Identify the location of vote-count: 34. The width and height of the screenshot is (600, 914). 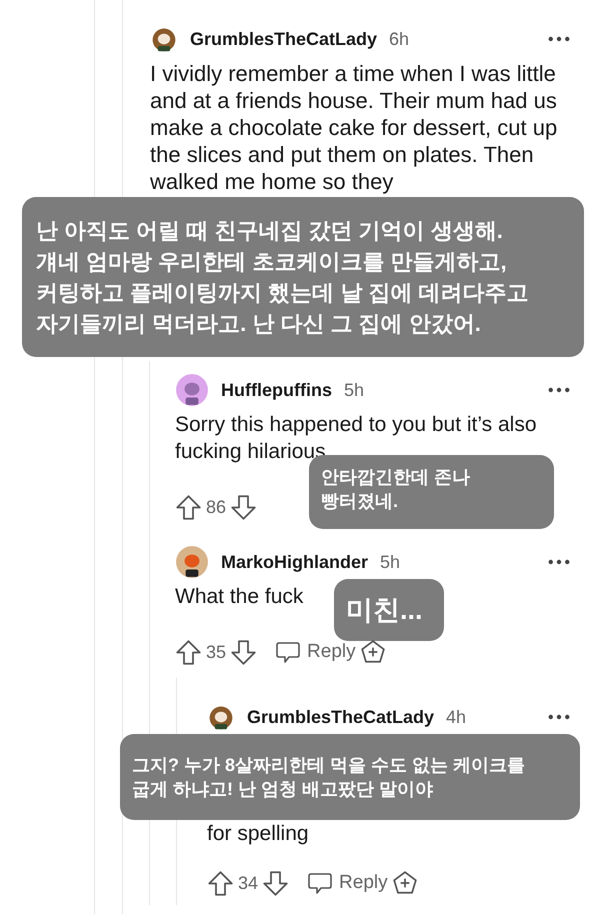
(248, 883).